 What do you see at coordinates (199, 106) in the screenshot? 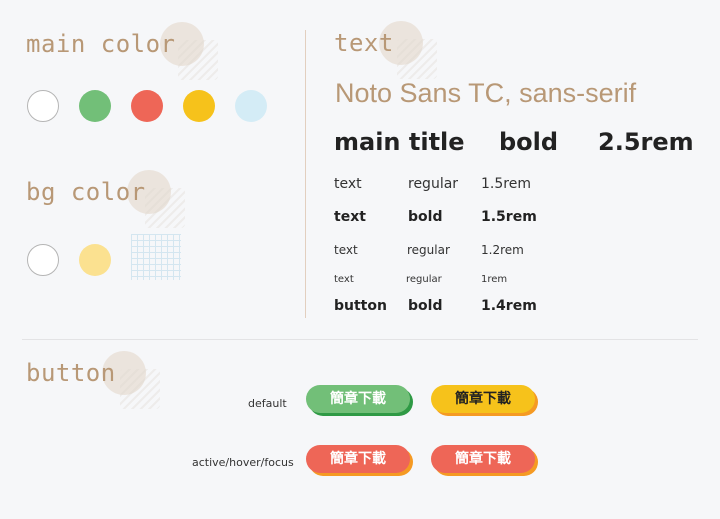
I see `swatch-yellow` at bounding box center [199, 106].